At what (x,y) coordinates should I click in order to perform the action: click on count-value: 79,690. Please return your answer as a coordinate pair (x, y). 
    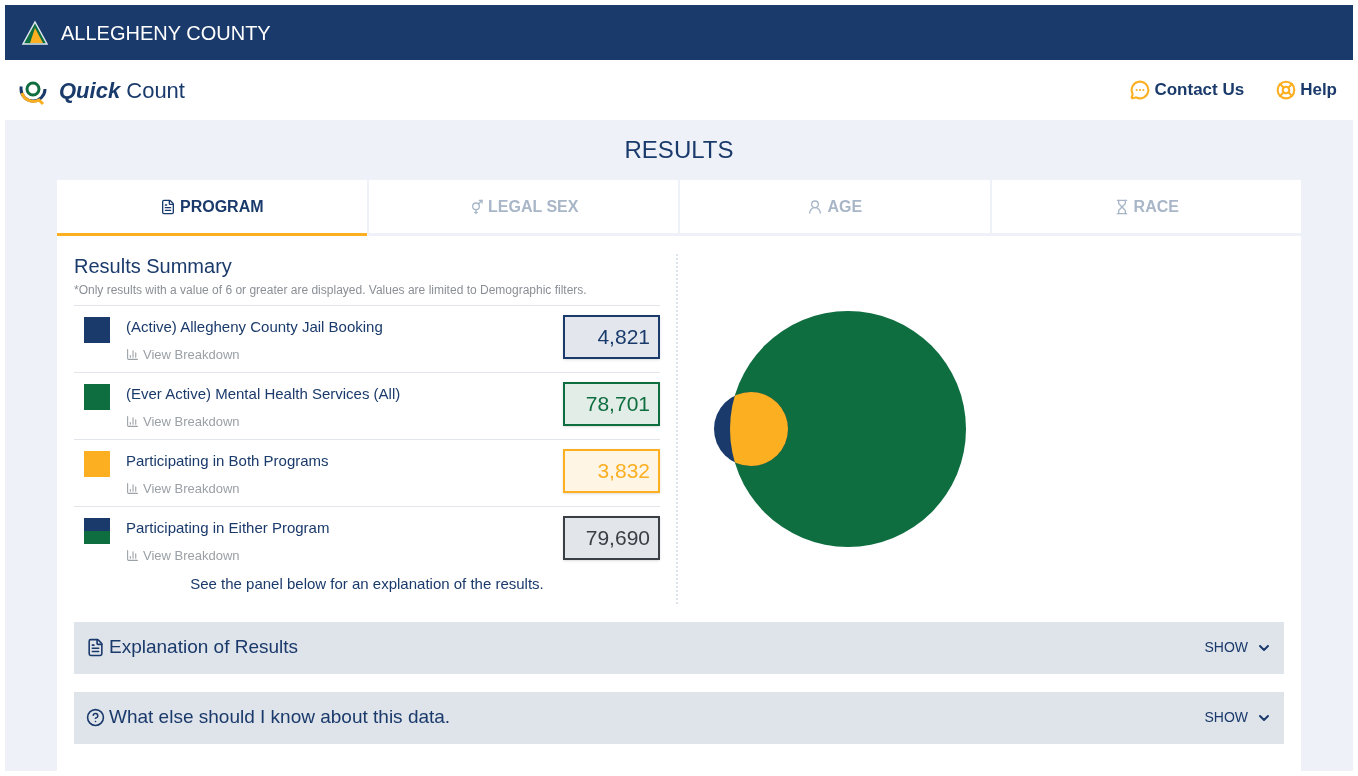
    Looking at the image, I should click on (611, 538).